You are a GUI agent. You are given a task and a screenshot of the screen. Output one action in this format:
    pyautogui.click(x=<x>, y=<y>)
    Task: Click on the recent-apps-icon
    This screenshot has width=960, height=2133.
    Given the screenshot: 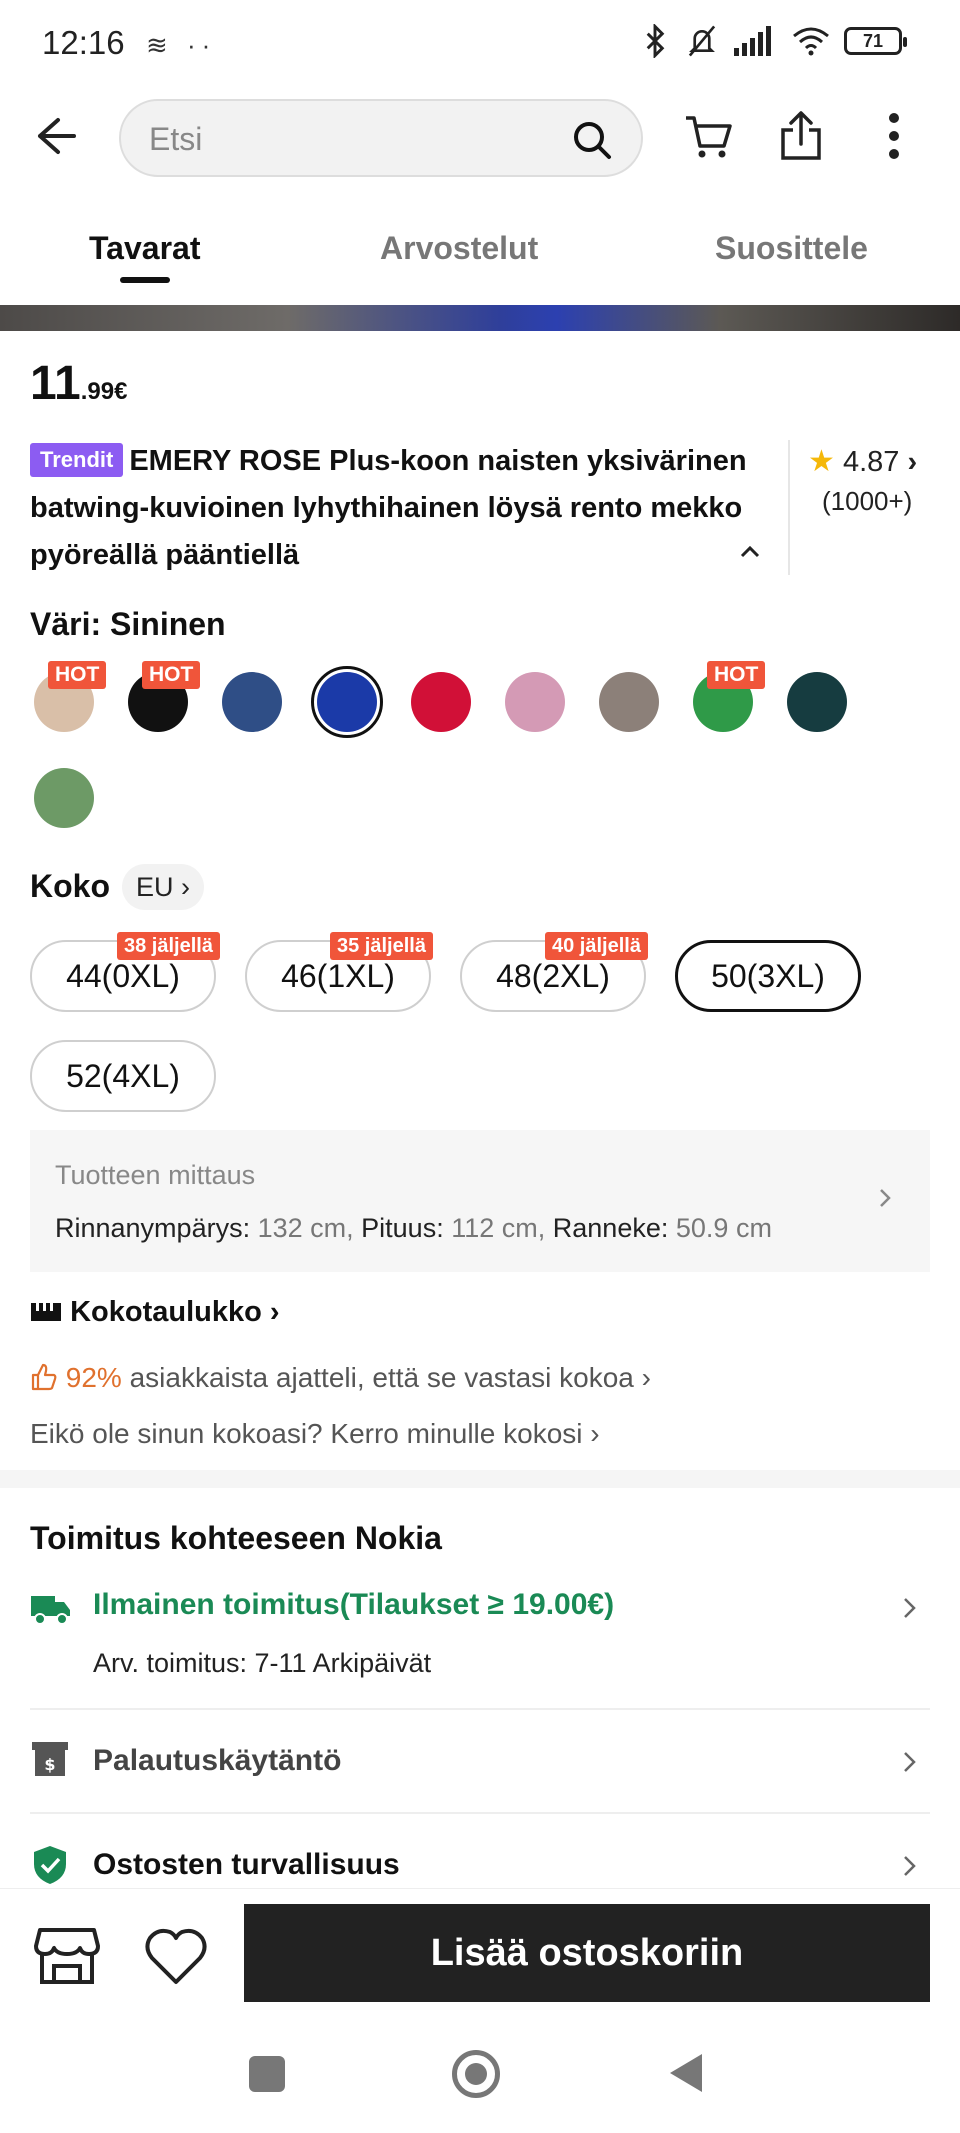 What is the action you would take?
    pyautogui.click(x=267, y=2074)
    